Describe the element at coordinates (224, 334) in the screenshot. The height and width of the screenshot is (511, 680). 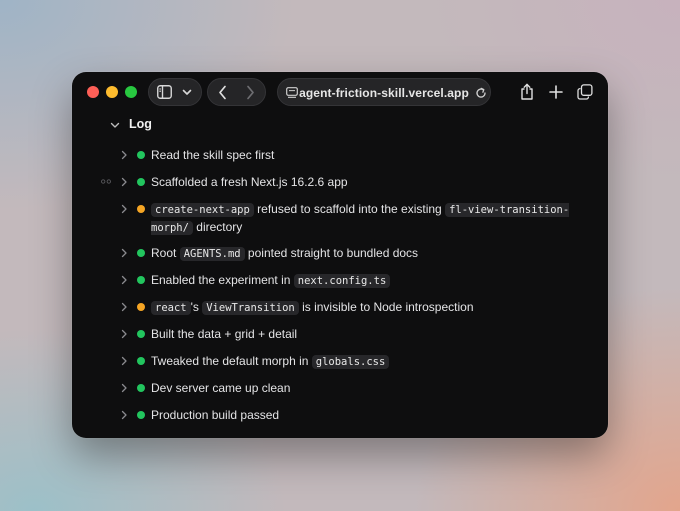
I see `text-segment: Built the data + grid + detail` at that location.